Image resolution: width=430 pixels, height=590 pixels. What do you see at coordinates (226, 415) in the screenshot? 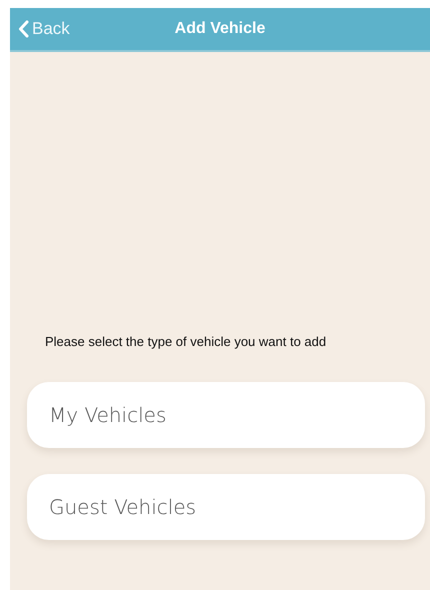
I see `vehicle-type-button: My Vehicles` at bounding box center [226, 415].